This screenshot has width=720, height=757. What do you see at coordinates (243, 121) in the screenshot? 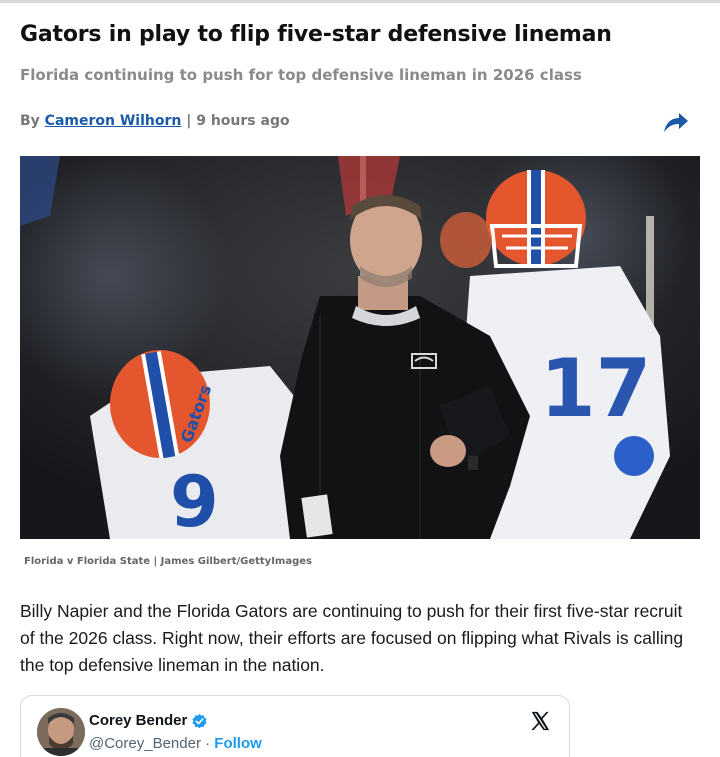
I see `timestamp: 9 hours ago` at bounding box center [243, 121].